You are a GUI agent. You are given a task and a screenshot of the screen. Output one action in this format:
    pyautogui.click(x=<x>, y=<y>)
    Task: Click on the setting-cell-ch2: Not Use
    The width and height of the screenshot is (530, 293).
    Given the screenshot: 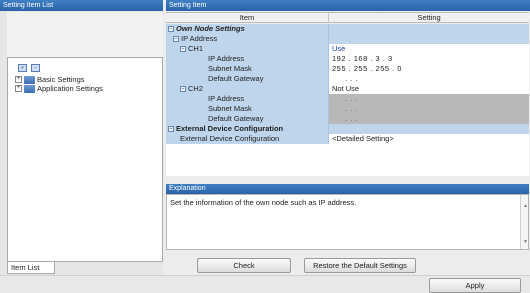 What is the action you would take?
    pyautogui.click(x=429, y=89)
    